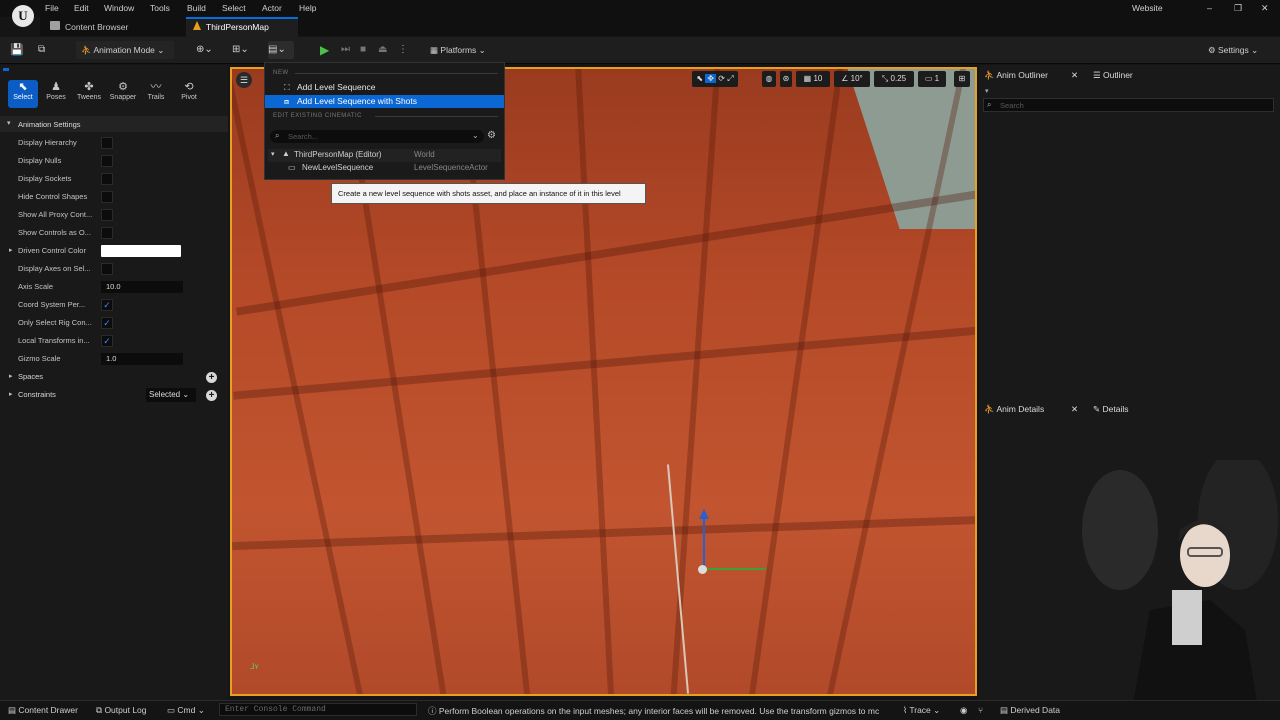  Describe the element at coordinates (1180, 590) in the screenshot. I see `vtuber-avatar` at that location.